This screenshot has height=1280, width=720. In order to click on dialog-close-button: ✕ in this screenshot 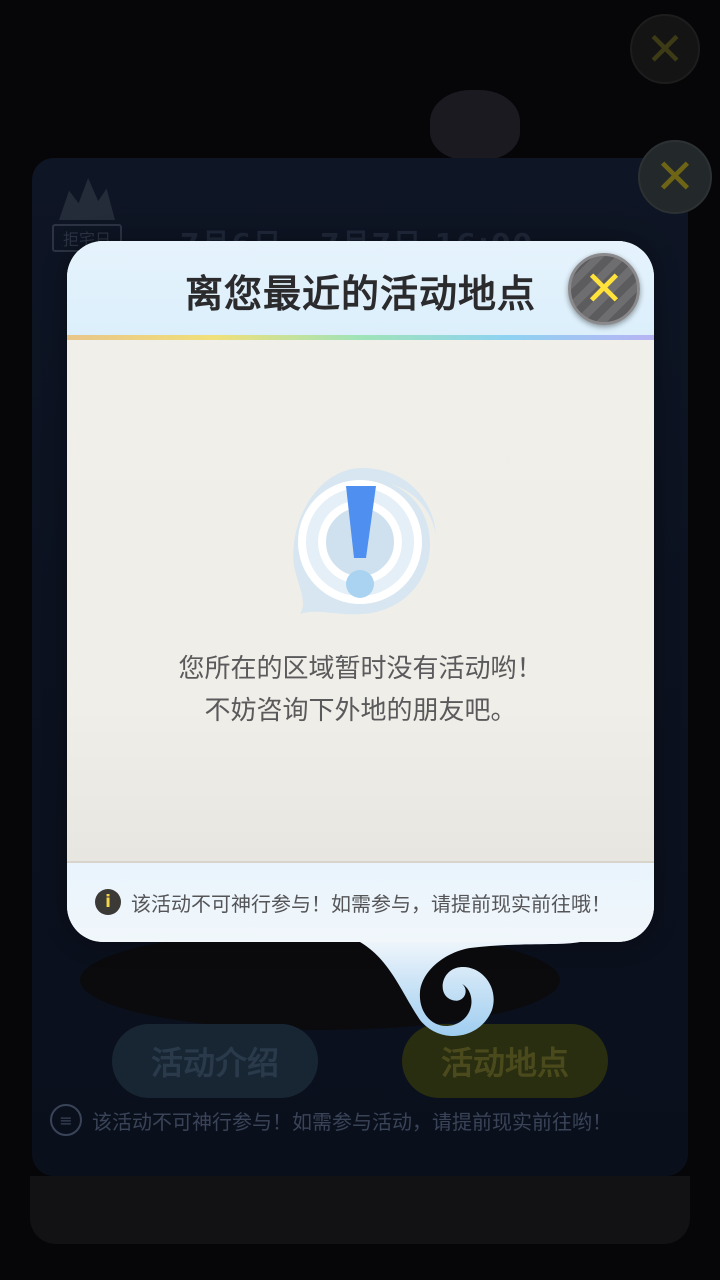, I will do `click(604, 289)`.